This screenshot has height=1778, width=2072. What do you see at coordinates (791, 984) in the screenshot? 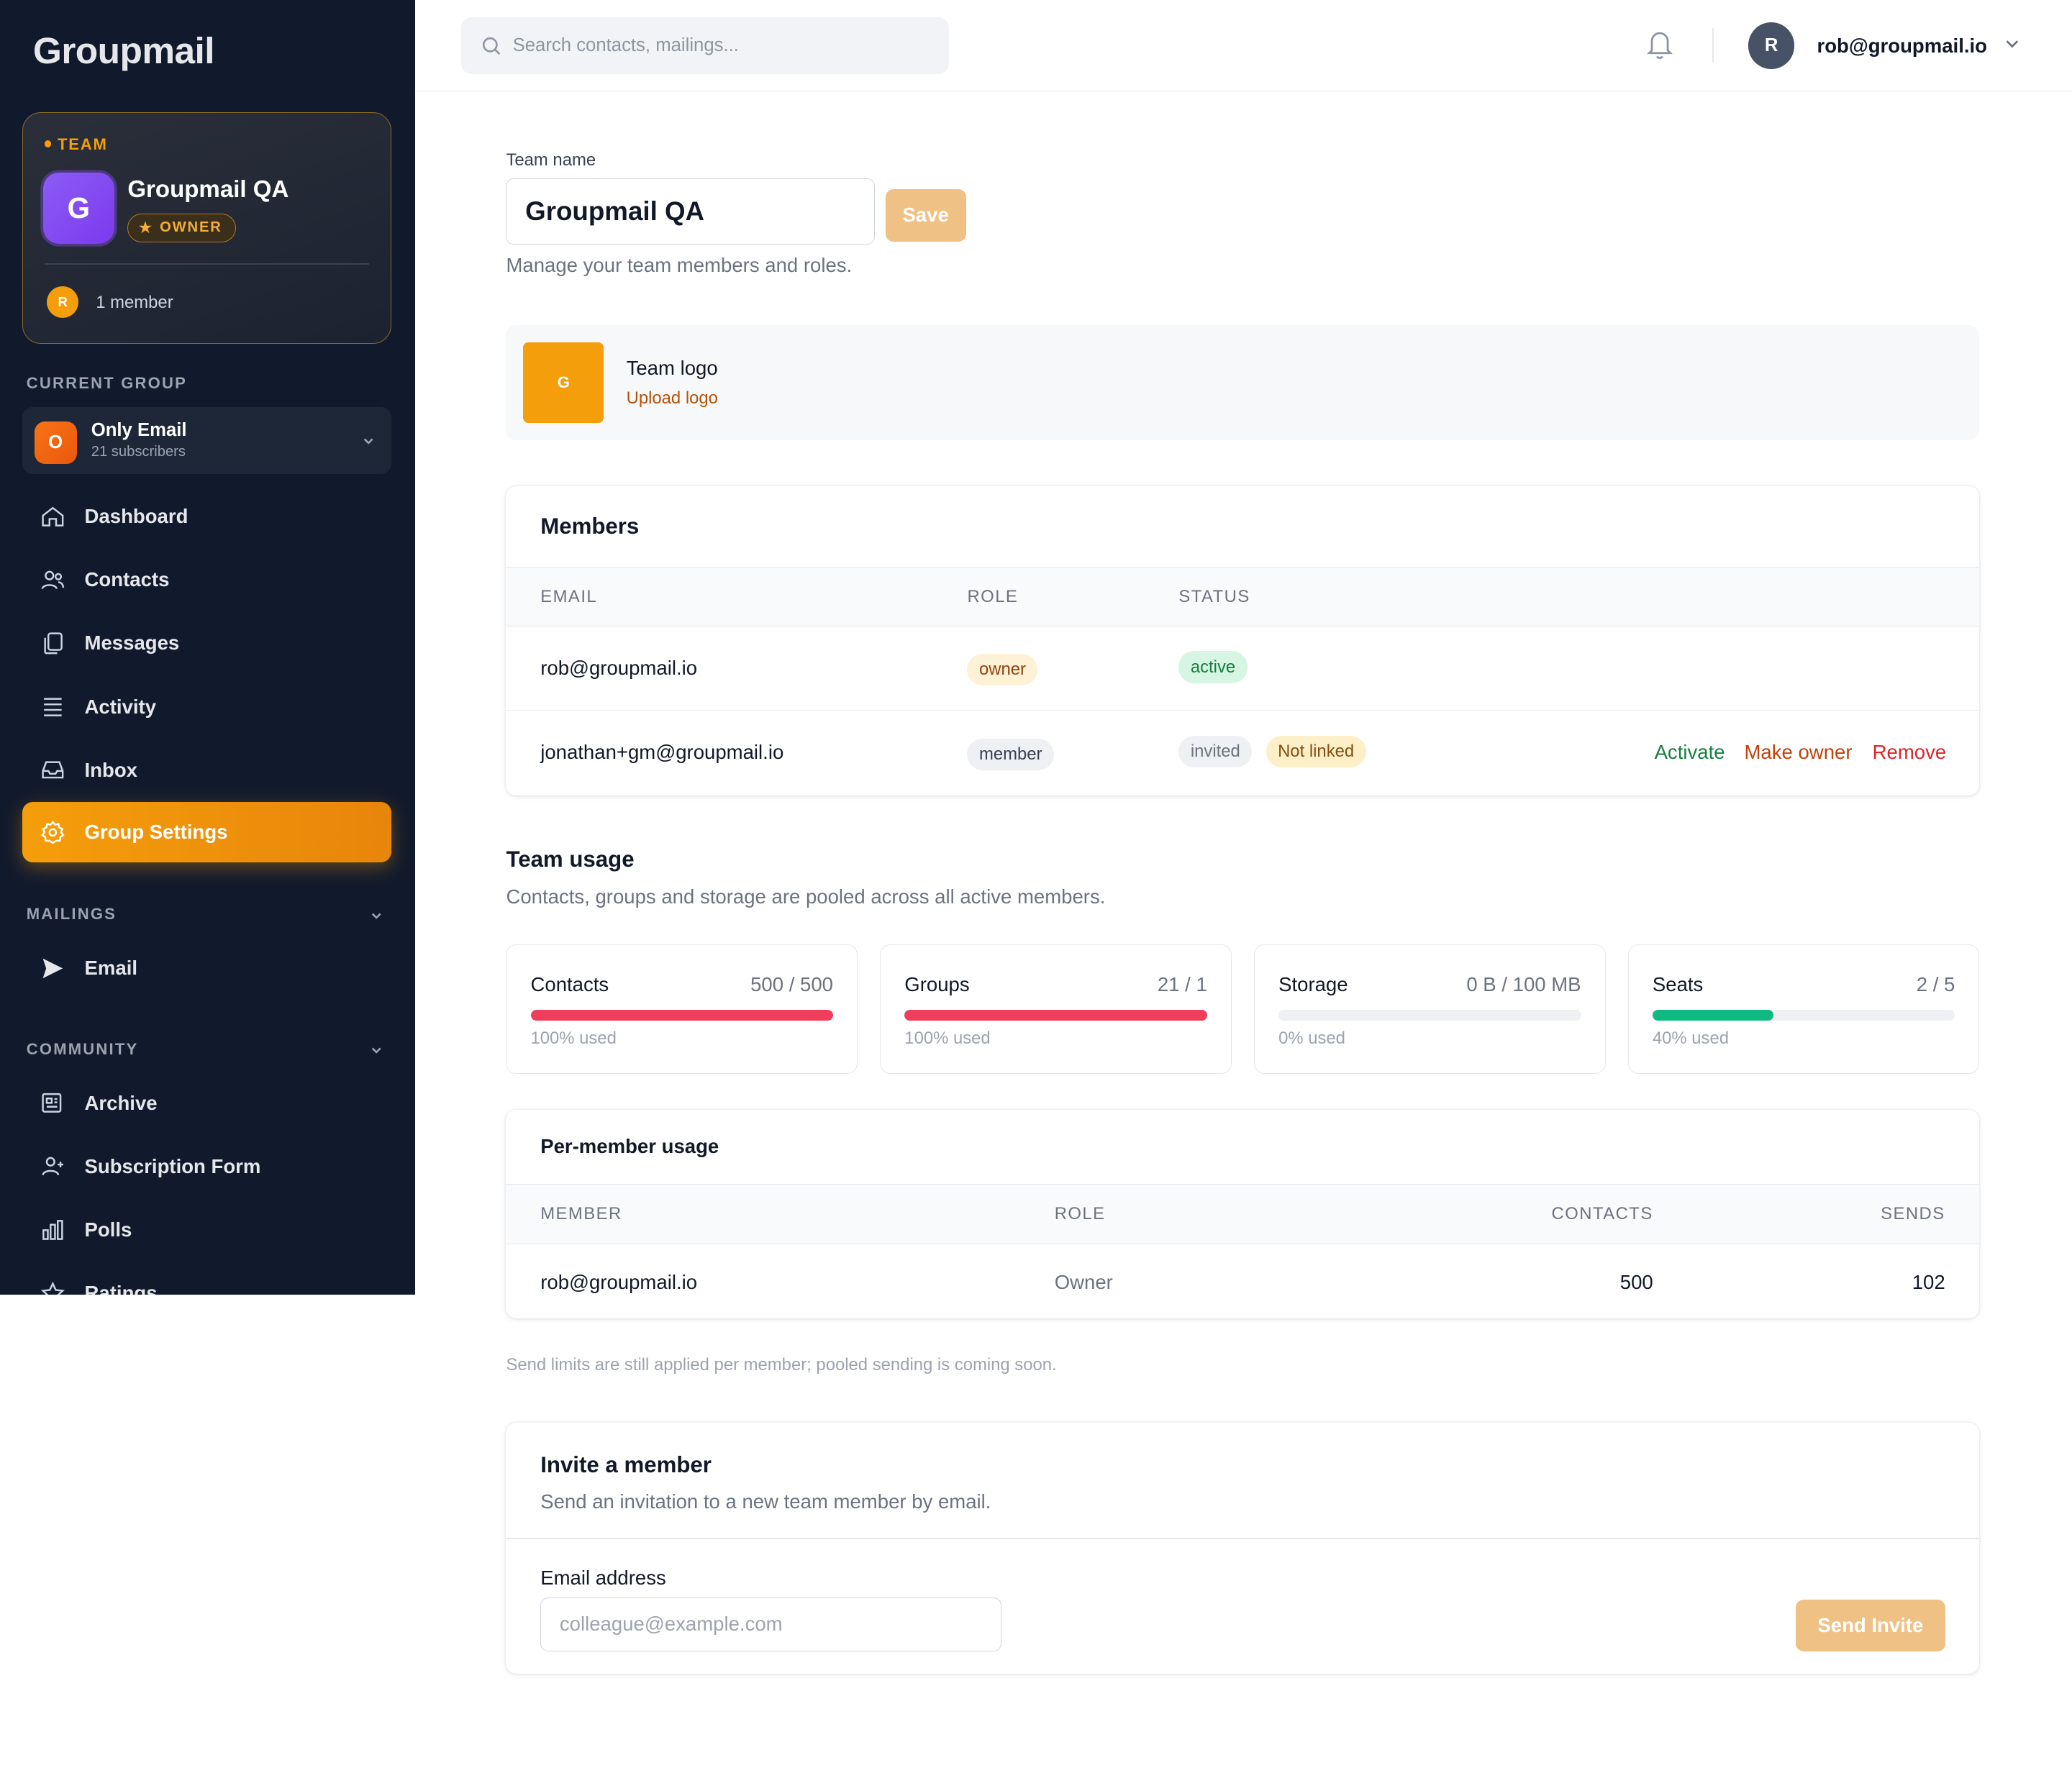
I see `usage-value: 500 / 500` at bounding box center [791, 984].